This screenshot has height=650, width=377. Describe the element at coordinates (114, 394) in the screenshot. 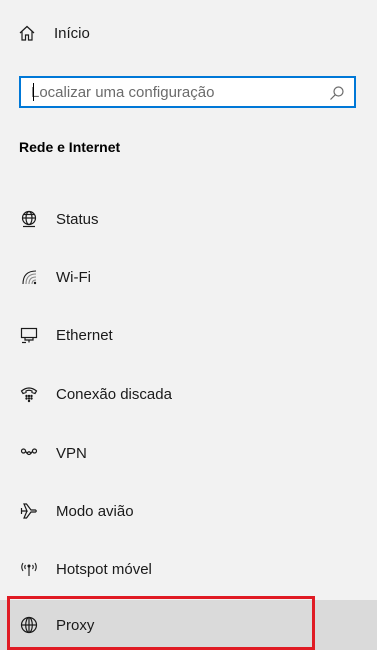

I see `nav-item-label: Conexão discada` at that location.